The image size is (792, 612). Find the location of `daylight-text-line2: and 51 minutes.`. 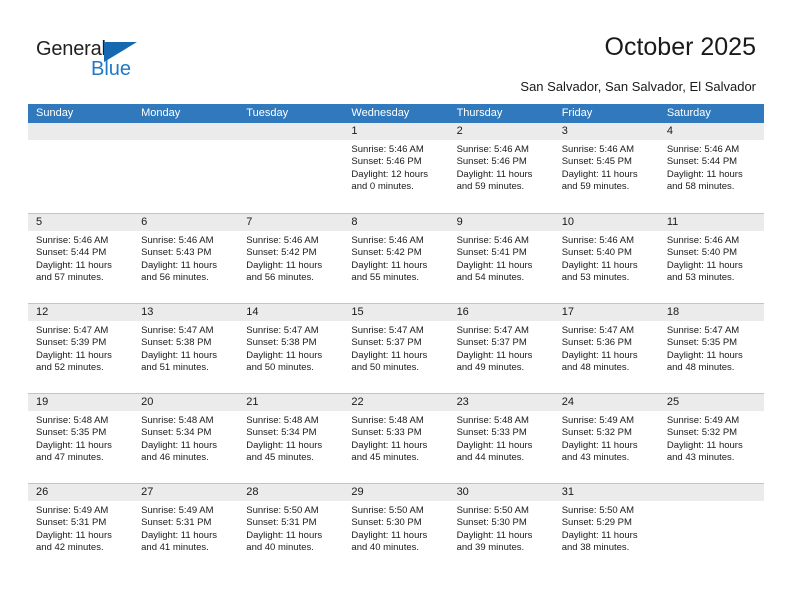

daylight-text-line2: and 51 minutes. is located at coordinates (175, 368).